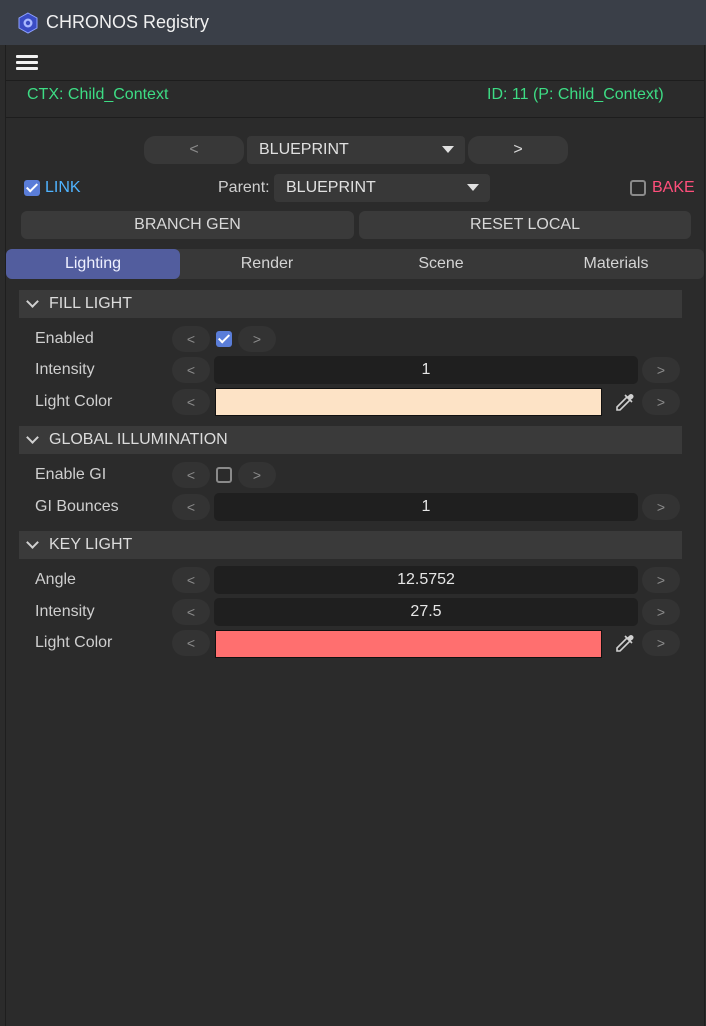  Describe the element at coordinates (65, 369) in the screenshot. I see `fill-intensity-label: Intensity` at that location.